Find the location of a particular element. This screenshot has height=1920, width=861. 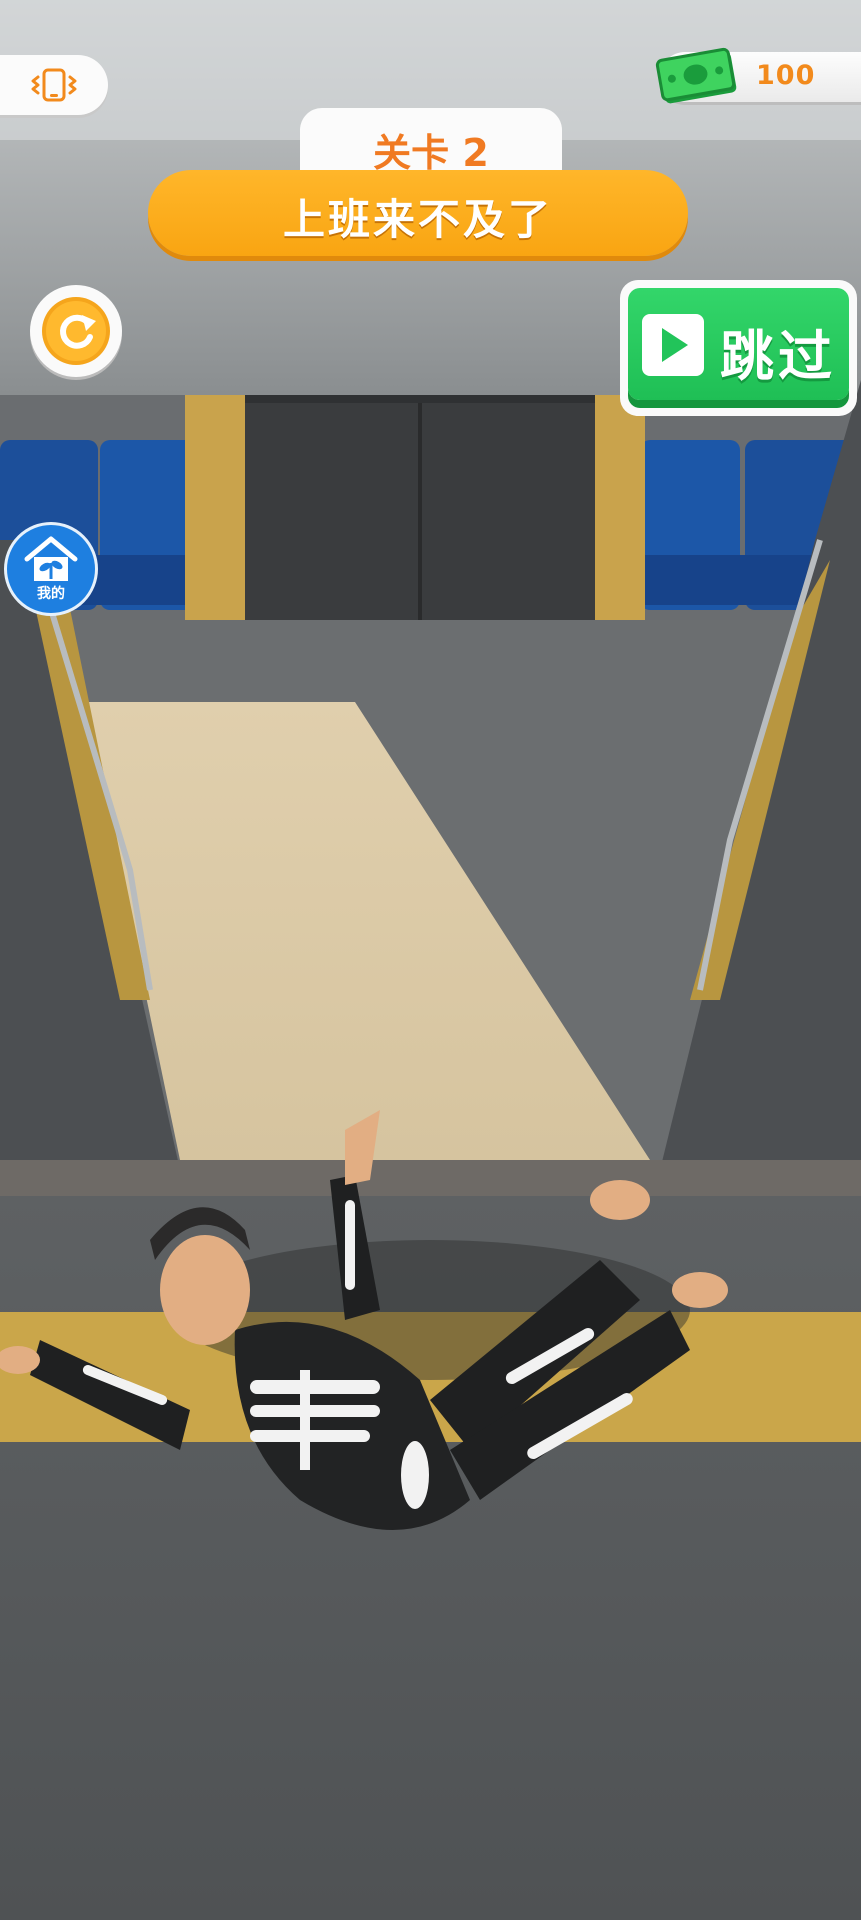

skip-button-face: 跳过 is located at coordinates (738, 344).